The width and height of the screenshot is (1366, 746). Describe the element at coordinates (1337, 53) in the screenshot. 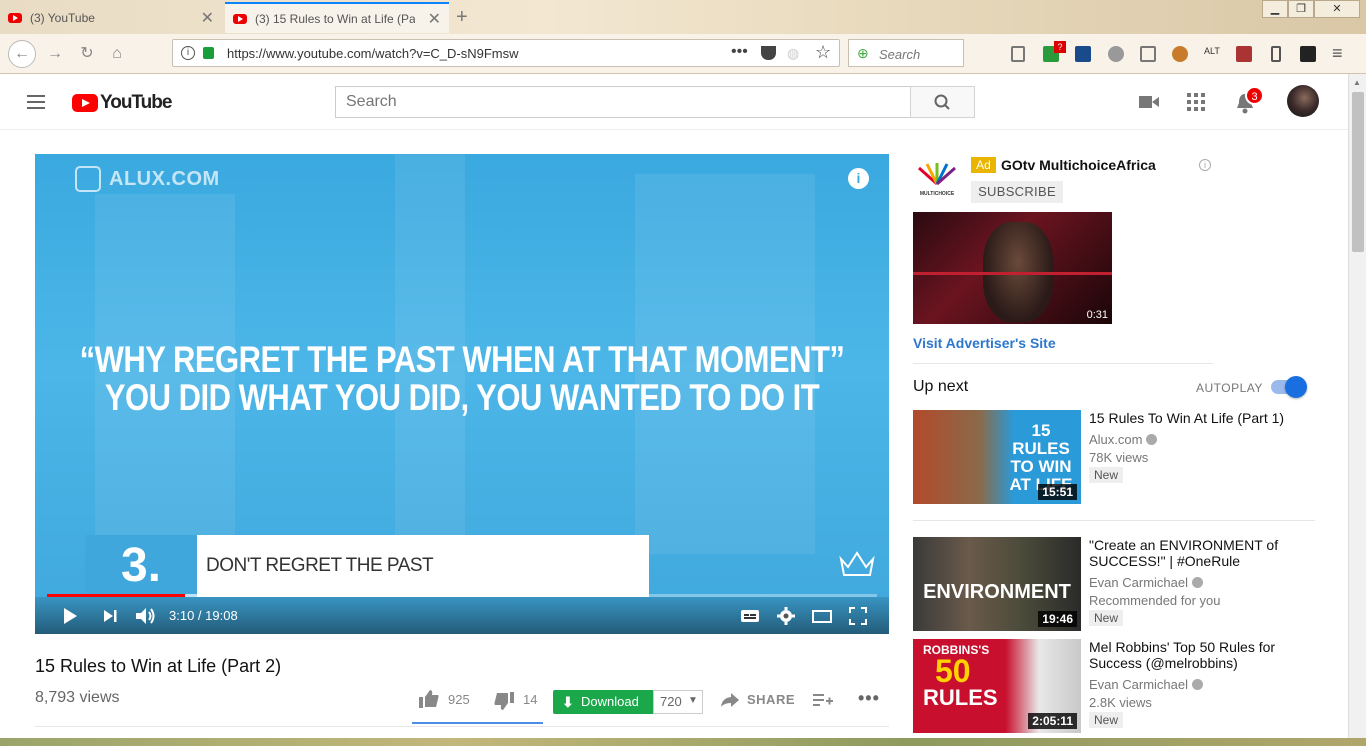

I see `menu-icon: ≡` at that location.